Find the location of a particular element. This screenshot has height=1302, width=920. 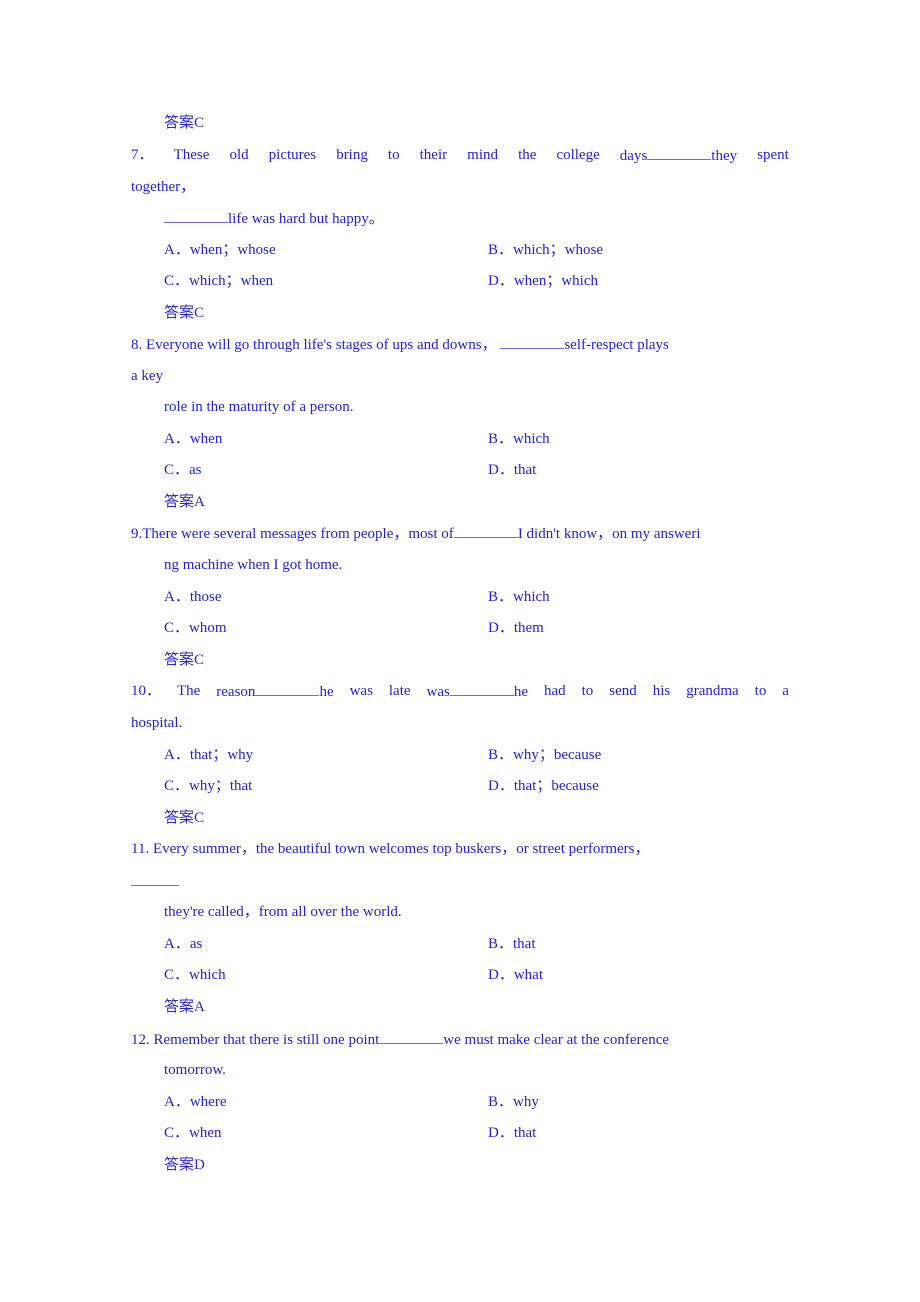

stem-text: I didn't know，on my answeri is located at coordinates (609, 534).